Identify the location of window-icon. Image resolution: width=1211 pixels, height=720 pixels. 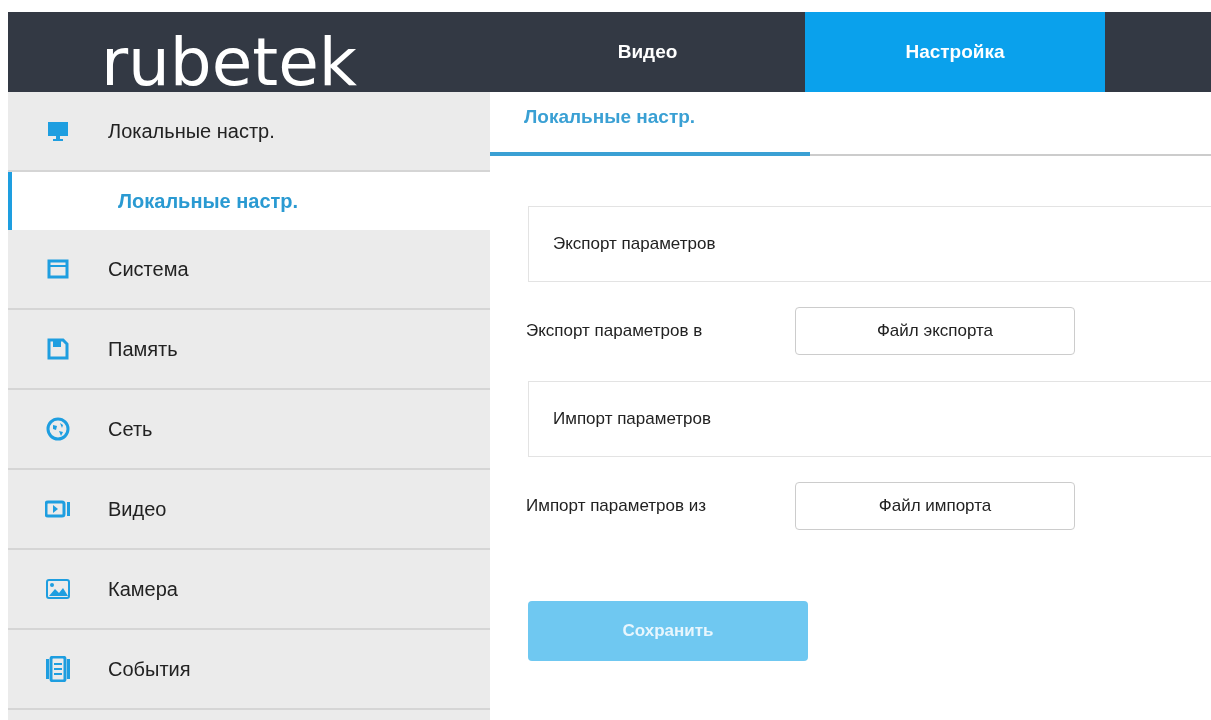
(58, 269).